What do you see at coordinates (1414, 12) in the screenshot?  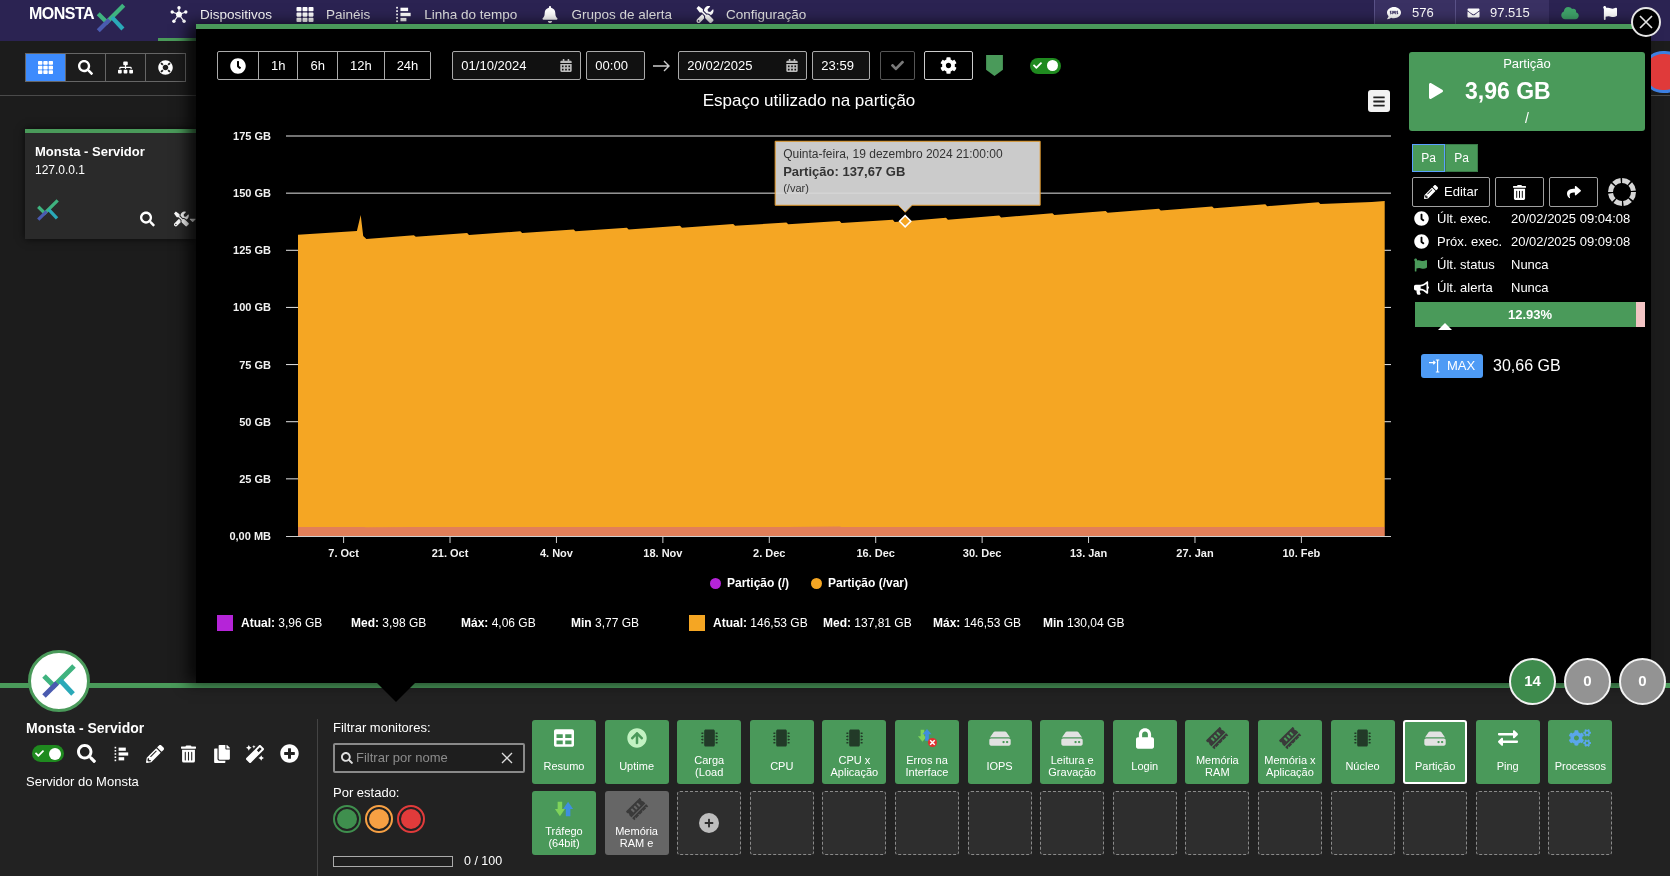 I see `counter-link: 576` at bounding box center [1414, 12].